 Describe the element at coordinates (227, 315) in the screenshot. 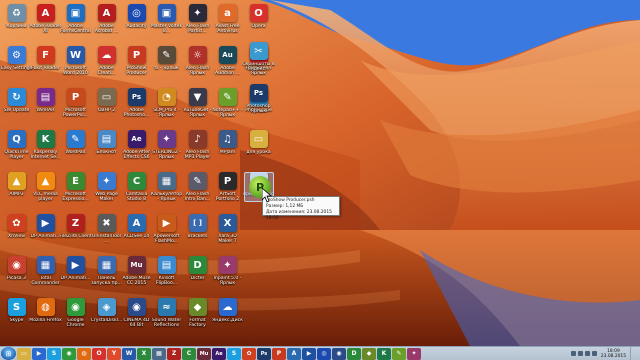

I see `desktop-icon: ☁ Яндекс.Диск` at that location.